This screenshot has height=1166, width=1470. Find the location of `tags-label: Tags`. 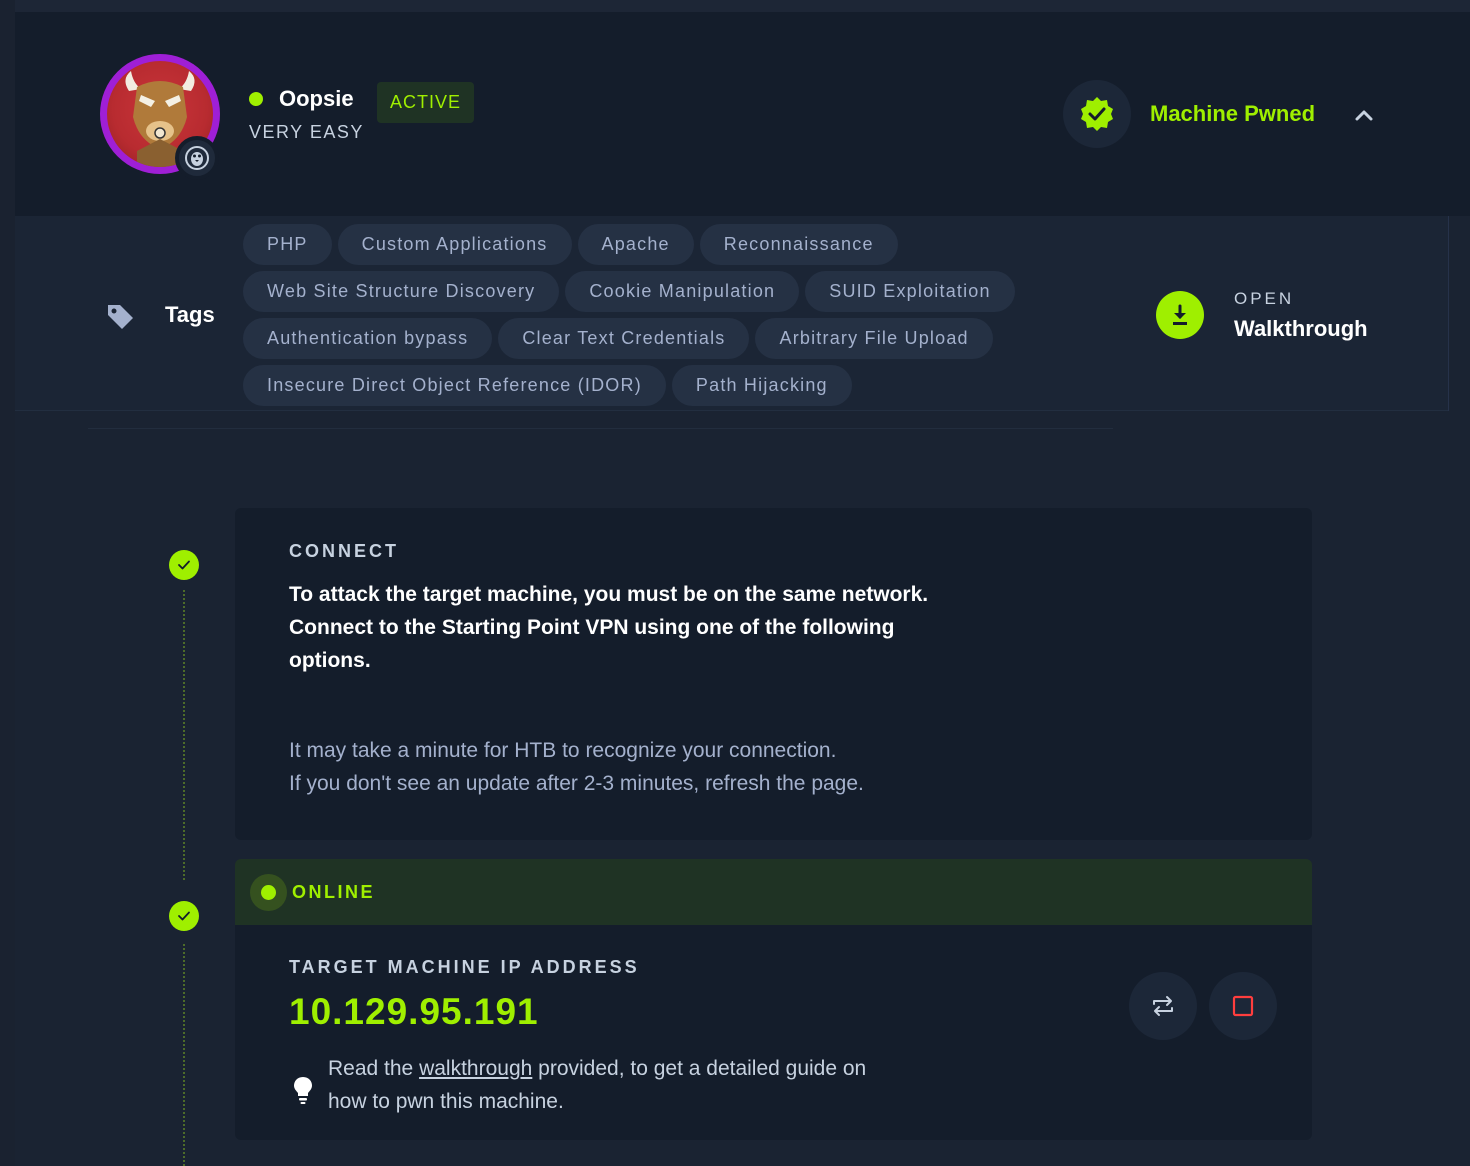

tags-label: Tags is located at coordinates (190, 314).